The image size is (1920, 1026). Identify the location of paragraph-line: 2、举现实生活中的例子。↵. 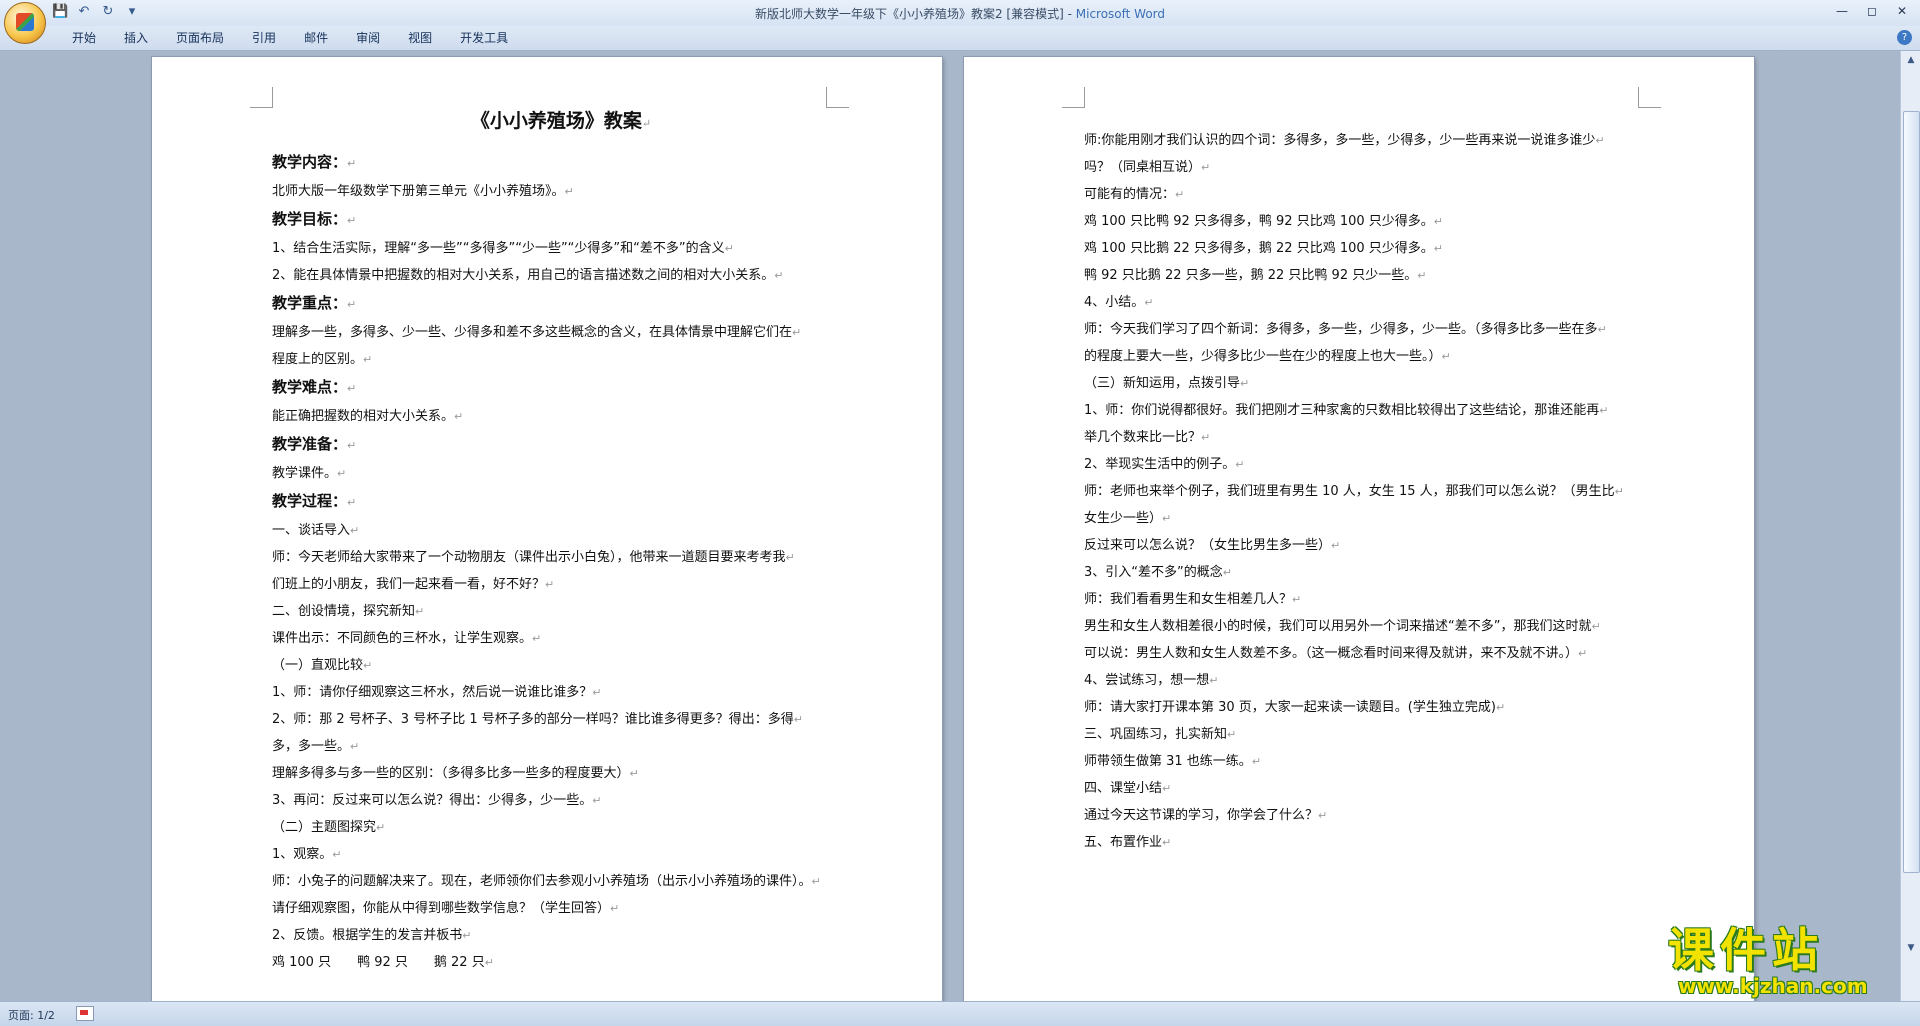
(1164, 464).